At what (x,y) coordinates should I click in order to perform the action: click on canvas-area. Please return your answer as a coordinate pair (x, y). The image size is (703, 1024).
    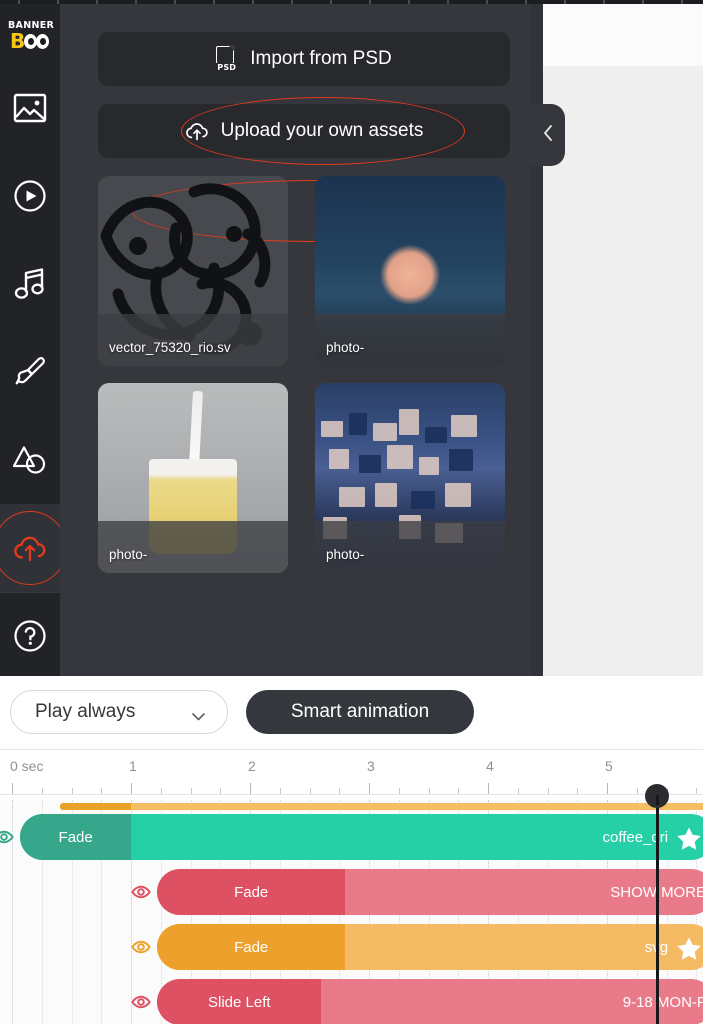
    Looking at the image, I should click on (623, 340).